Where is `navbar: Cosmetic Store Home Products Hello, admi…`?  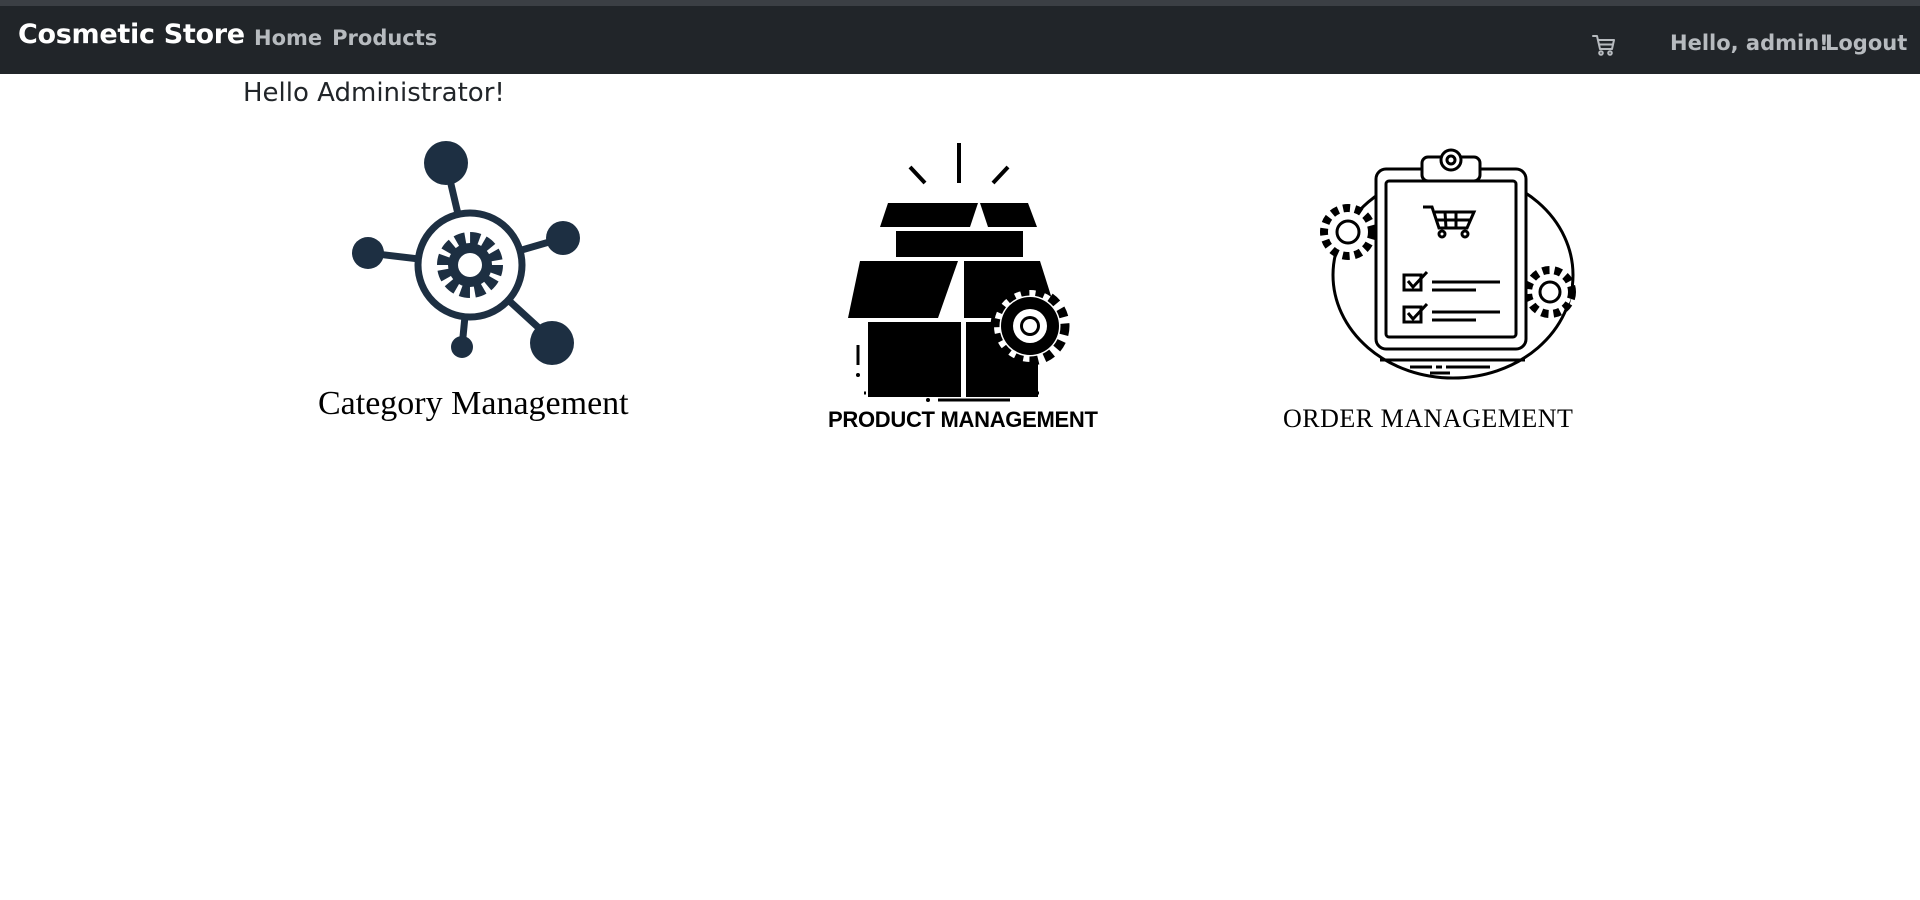
navbar: Cosmetic Store Home Products Hello, admi… is located at coordinates (960, 40).